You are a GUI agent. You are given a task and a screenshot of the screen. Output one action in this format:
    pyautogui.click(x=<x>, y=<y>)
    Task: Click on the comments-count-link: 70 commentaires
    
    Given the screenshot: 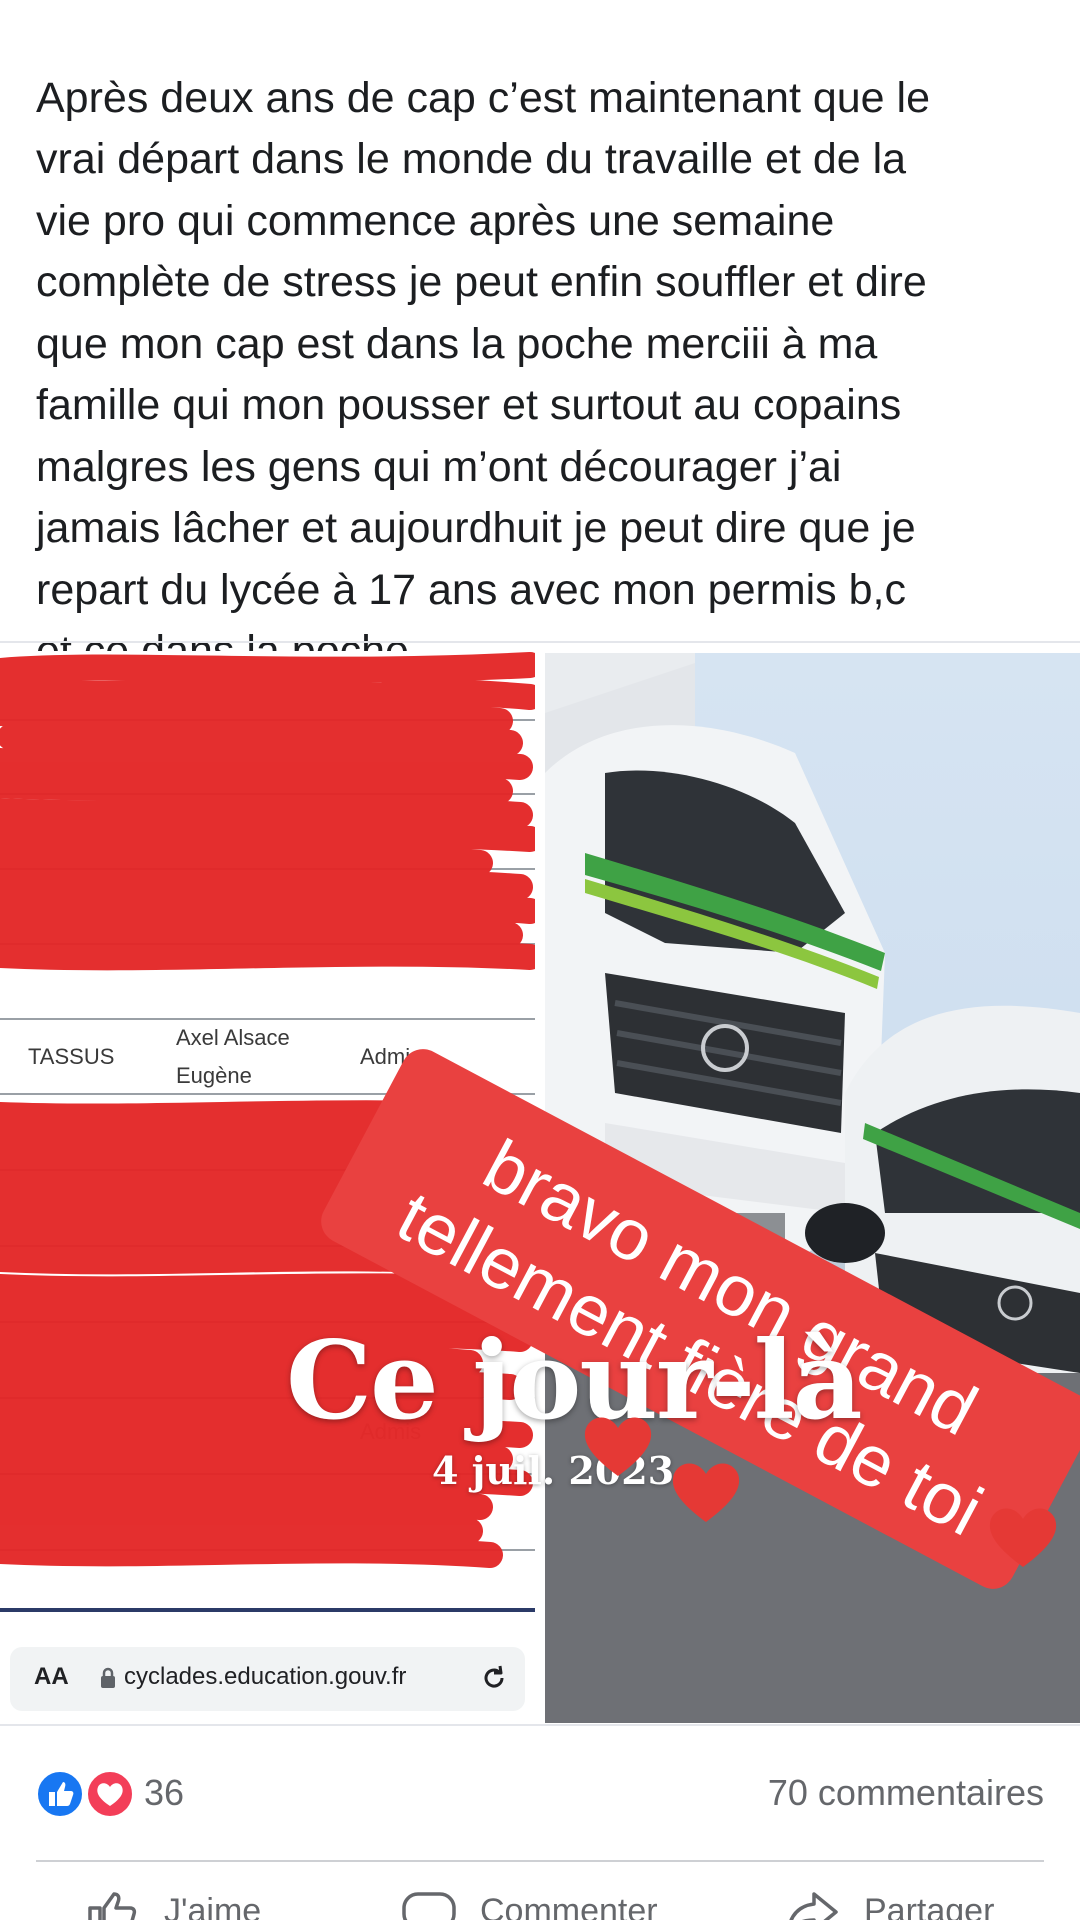 What is the action you would take?
    pyautogui.click(x=906, y=1793)
    